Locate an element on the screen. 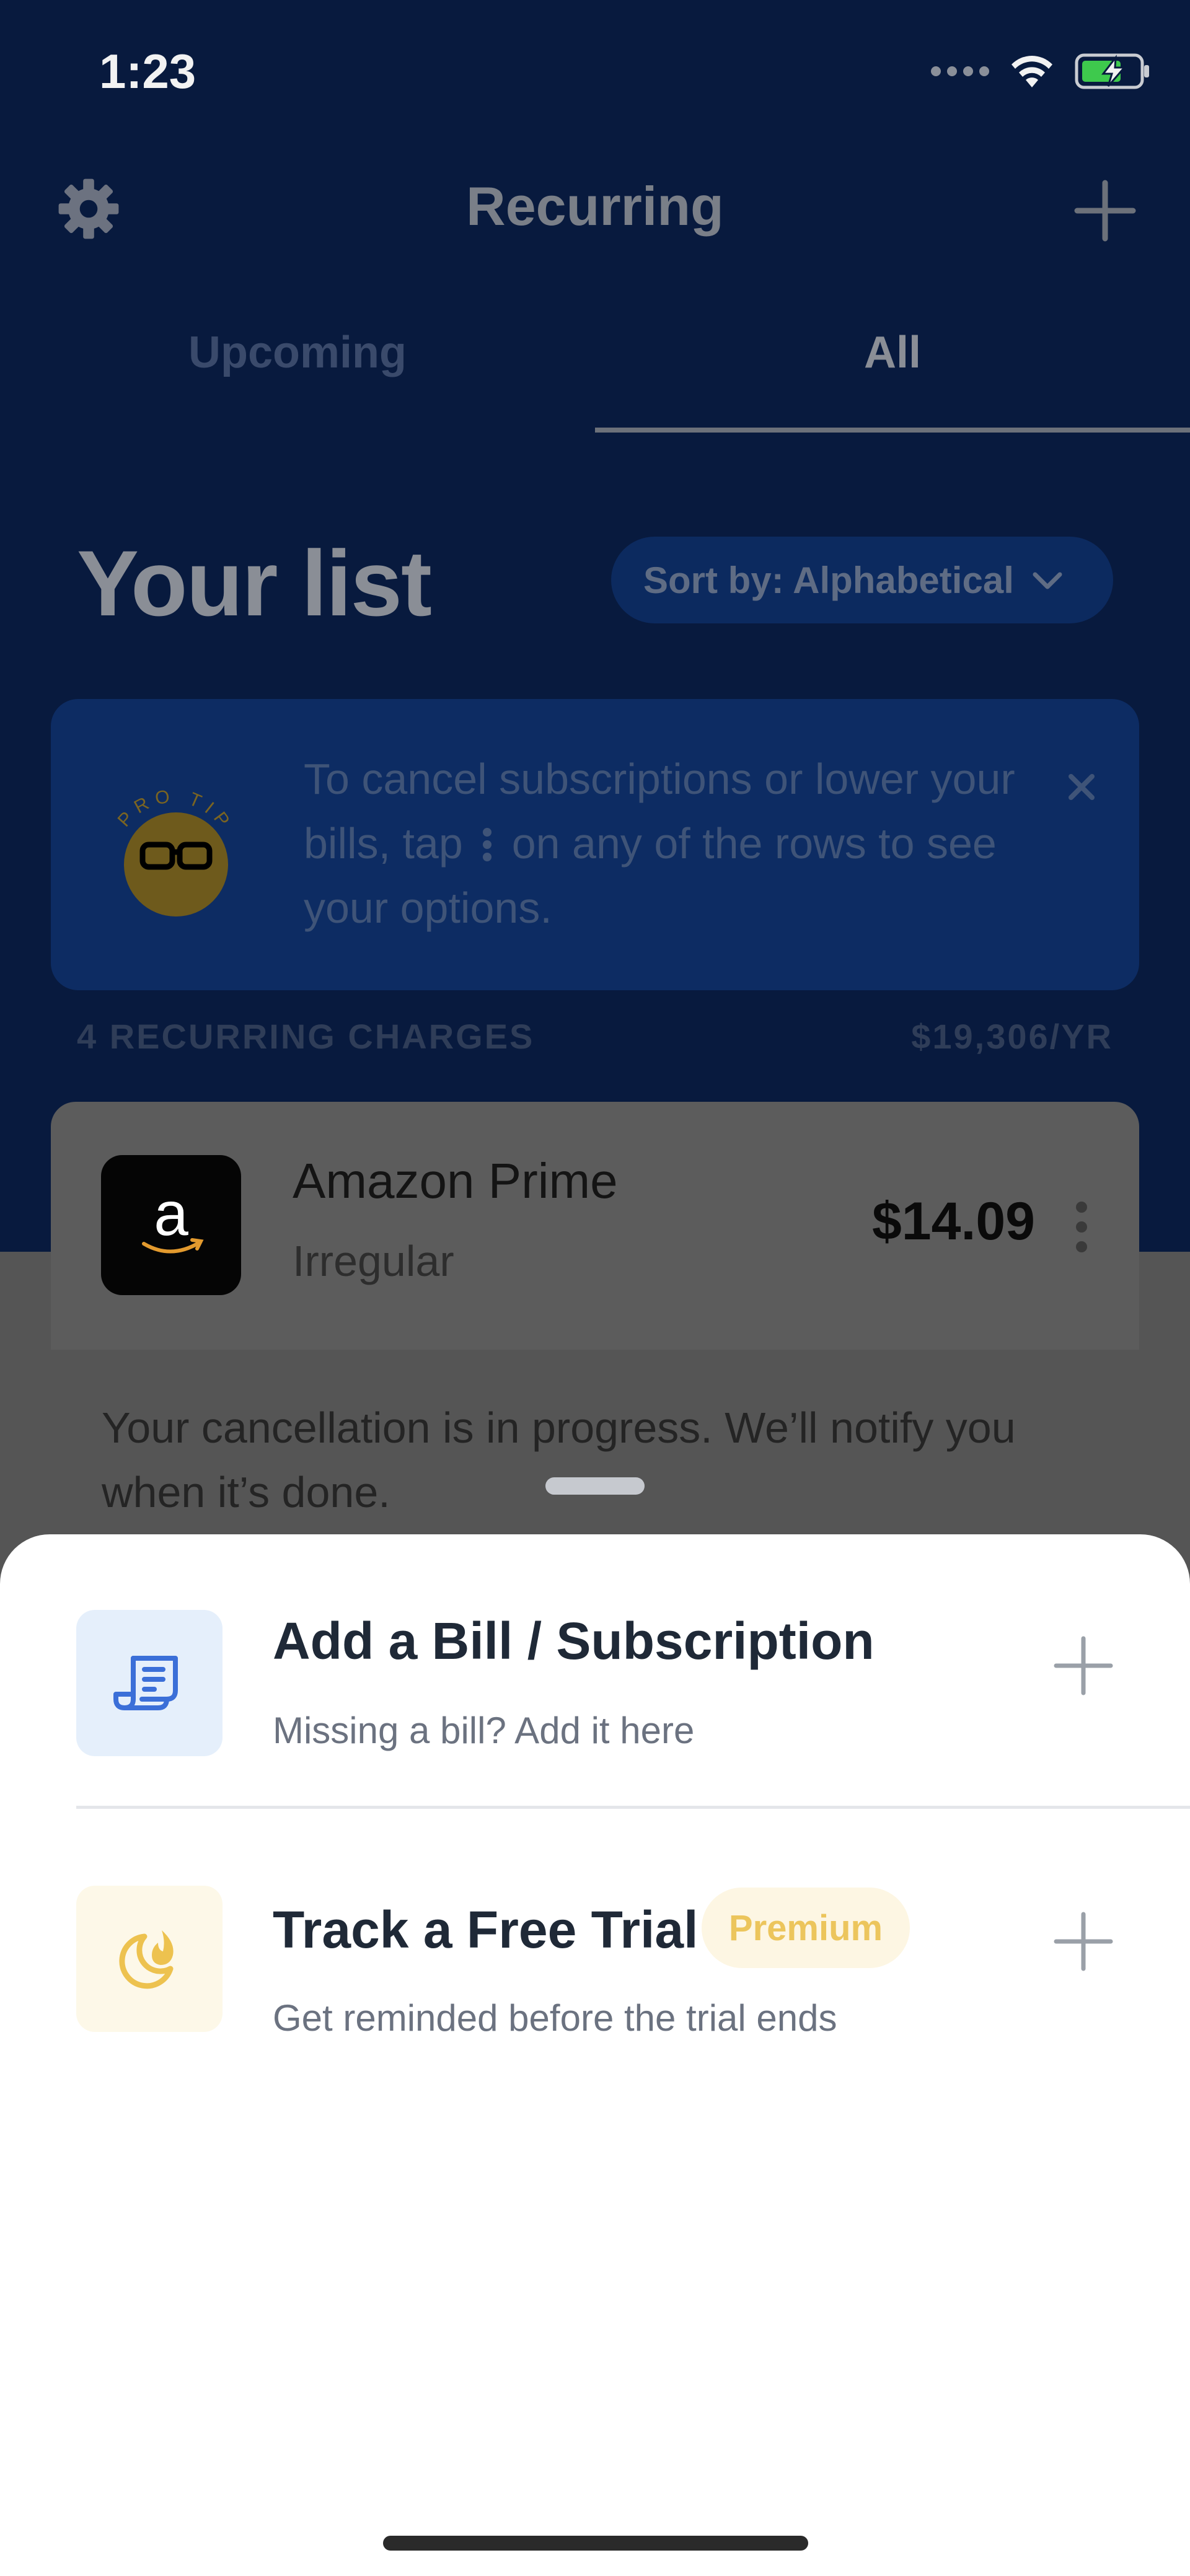  add-bill-title: Add a Bill / Subscription is located at coordinates (574, 1641).